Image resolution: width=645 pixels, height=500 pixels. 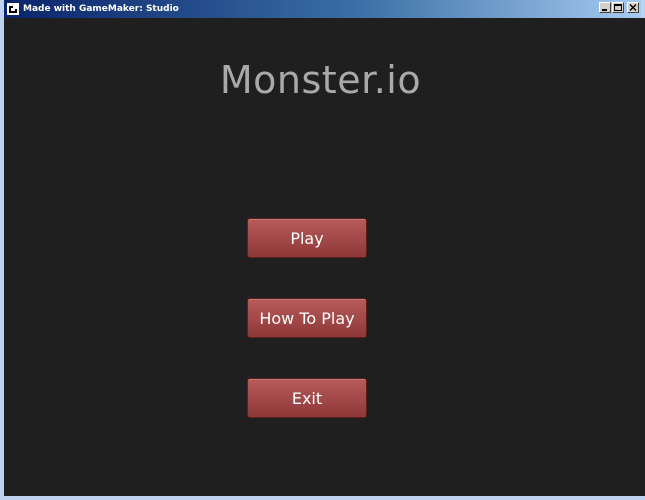 I want to click on play-button: Play, so click(x=307, y=238).